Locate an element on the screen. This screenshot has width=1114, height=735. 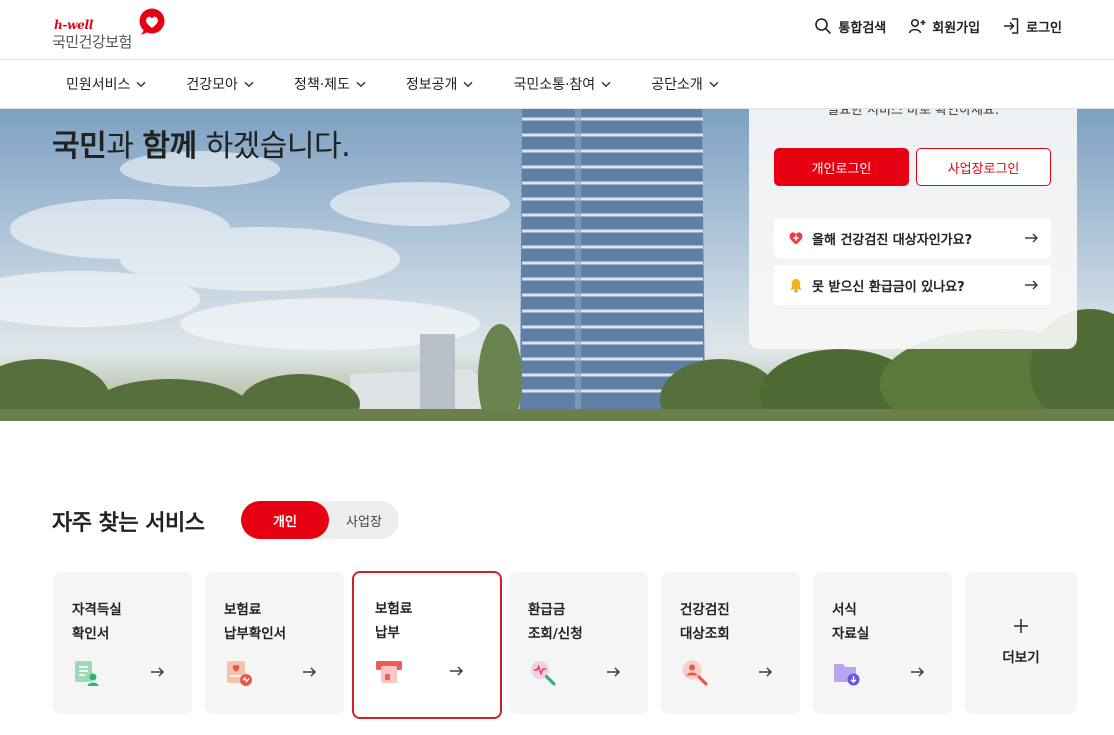
certificate-icon is located at coordinates (87, 673).